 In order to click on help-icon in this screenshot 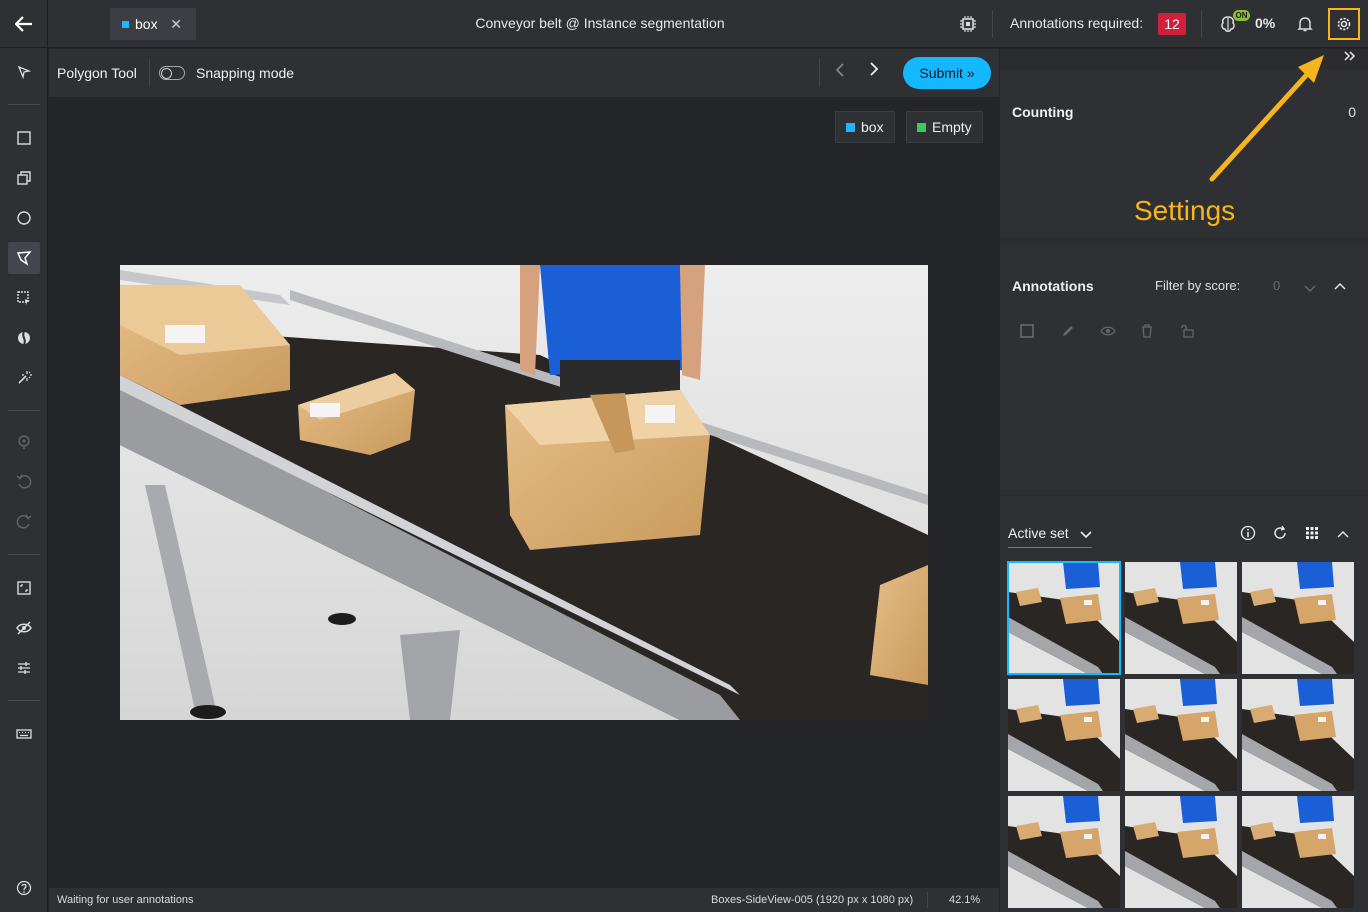, I will do `click(24, 888)`.